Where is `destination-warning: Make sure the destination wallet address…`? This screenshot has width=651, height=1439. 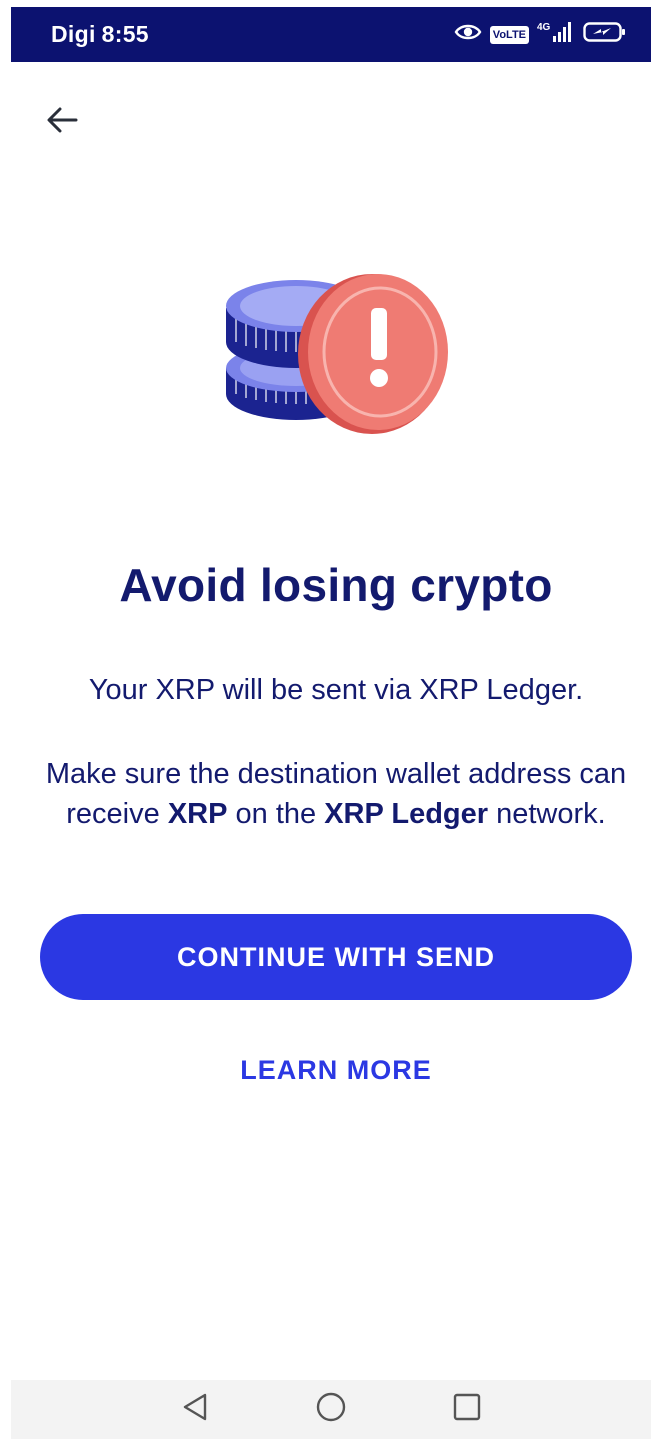 destination-warning: Make sure the destination wallet address… is located at coordinates (336, 794).